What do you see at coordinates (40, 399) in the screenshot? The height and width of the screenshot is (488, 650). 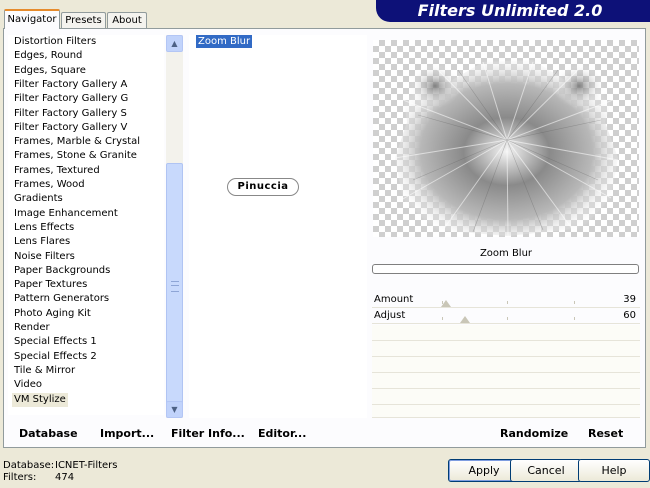 I see `category-item: VM Stylize` at bounding box center [40, 399].